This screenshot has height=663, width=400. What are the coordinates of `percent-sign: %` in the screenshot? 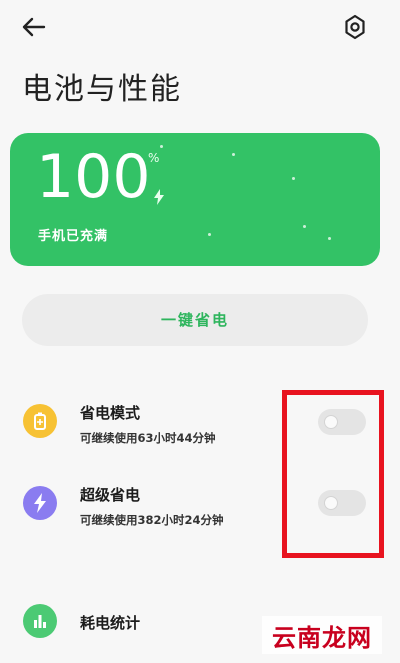 It's located at (154, 158).